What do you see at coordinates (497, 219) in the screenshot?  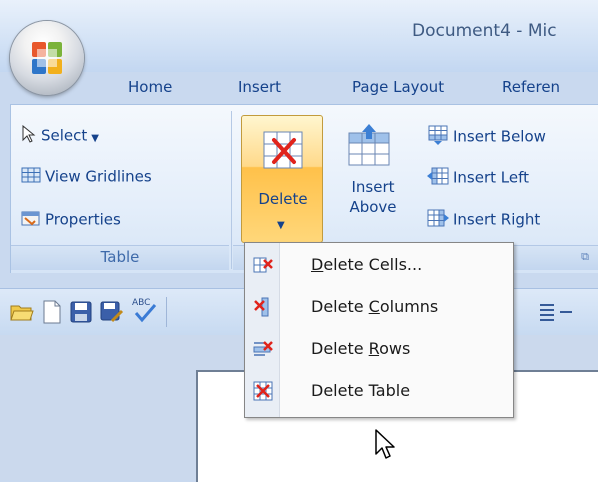 I see `insert-right-label: Insert Right` at bounding box center [497, 219].